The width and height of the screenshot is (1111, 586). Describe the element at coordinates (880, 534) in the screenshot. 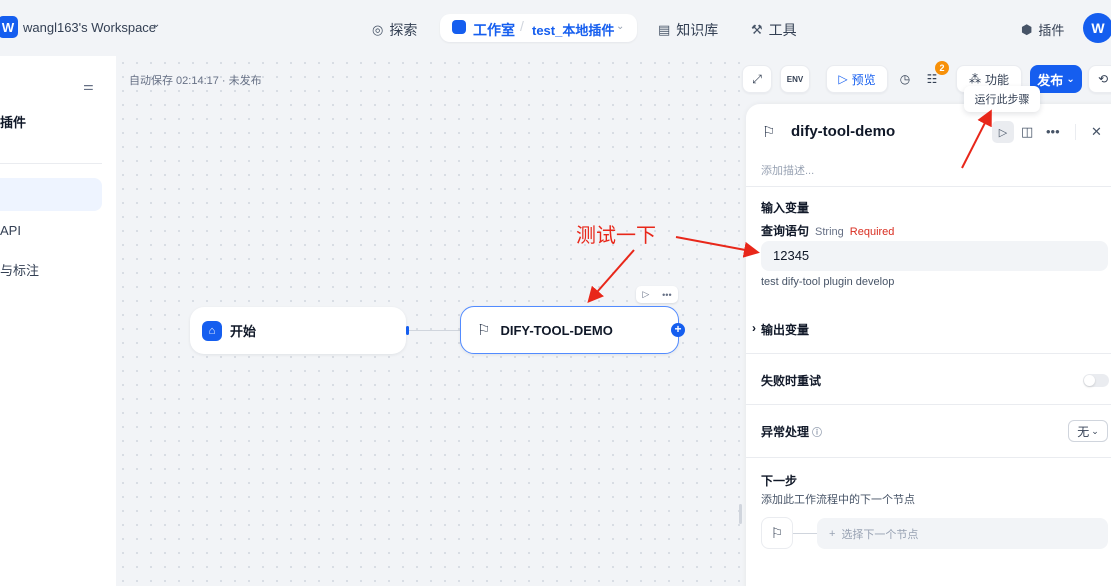

I see `select-next-node-label: 选择下一个节点` at that location.